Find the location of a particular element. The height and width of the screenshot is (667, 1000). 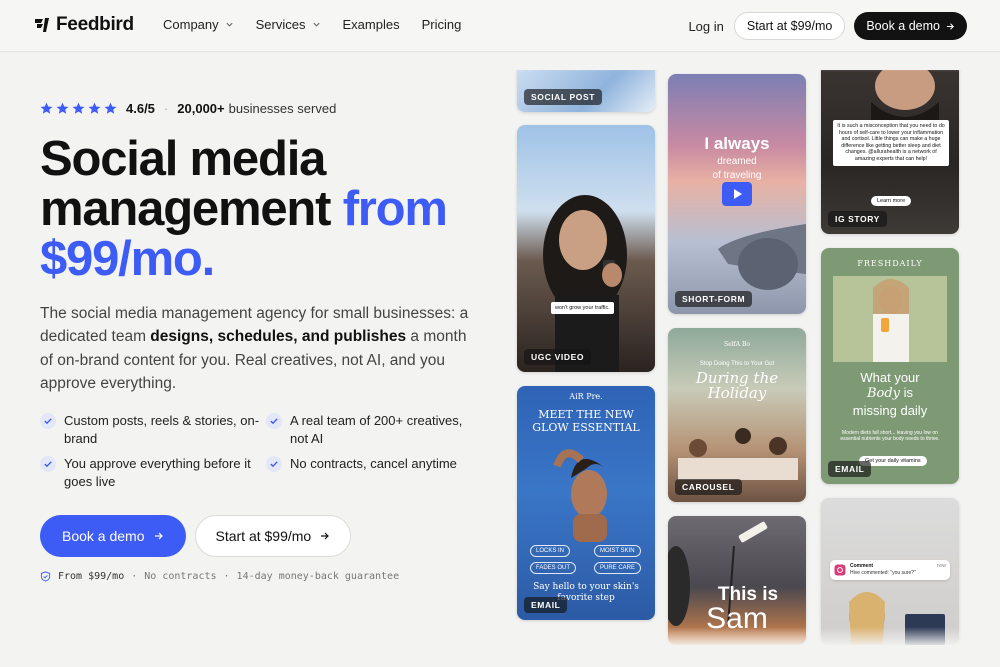

business-count: 20,000+ is located at coordinates (201, 108).